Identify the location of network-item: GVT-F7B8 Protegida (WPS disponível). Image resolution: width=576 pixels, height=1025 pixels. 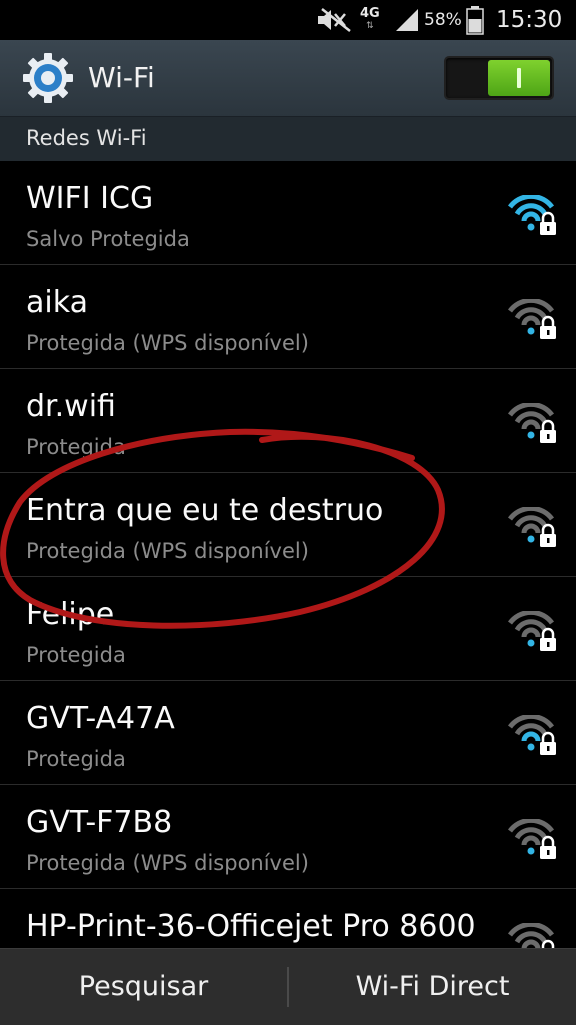
(288, 837).